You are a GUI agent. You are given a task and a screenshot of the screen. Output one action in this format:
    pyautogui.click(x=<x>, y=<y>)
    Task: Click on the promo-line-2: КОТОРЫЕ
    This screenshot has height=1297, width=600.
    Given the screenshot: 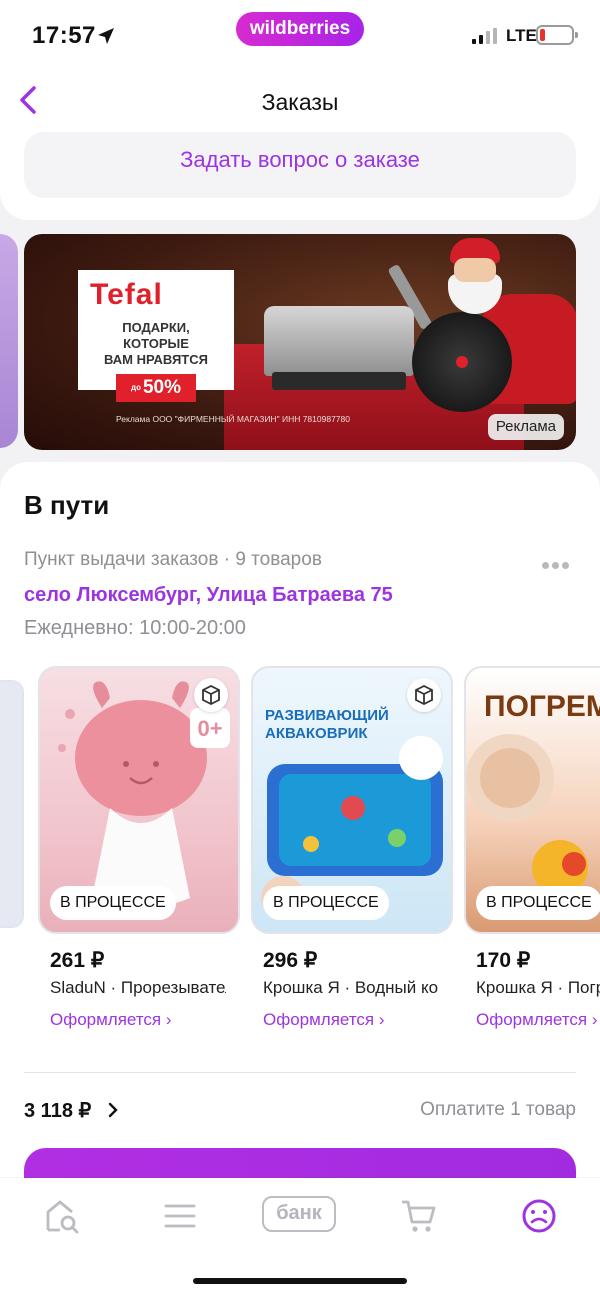 What is the action you would take?
    pyautogui.click(x=156, y=343)
    